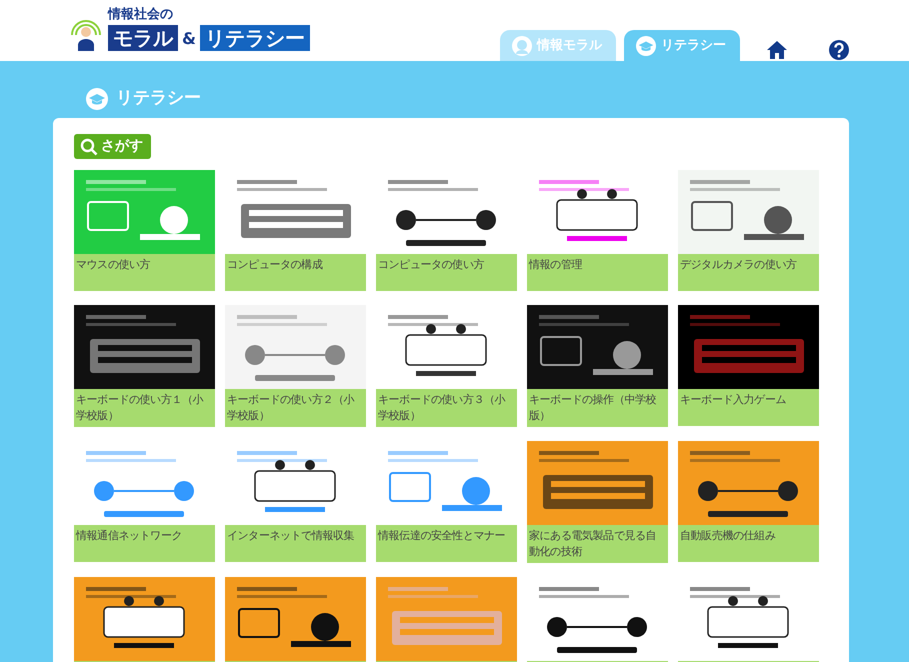 Image resolution: width=909 pixels, height=662 pixels. I want to click on item-title: デジタルカメラの使い方, so click(748, 272).